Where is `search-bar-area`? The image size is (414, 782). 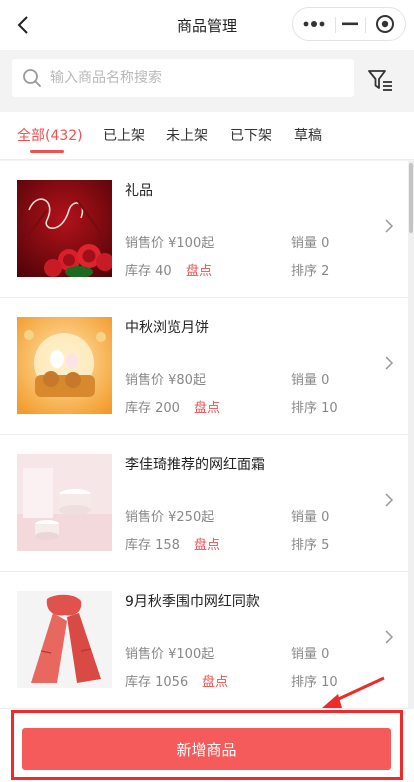
search-bar-area is located at coordinates (207, 81).